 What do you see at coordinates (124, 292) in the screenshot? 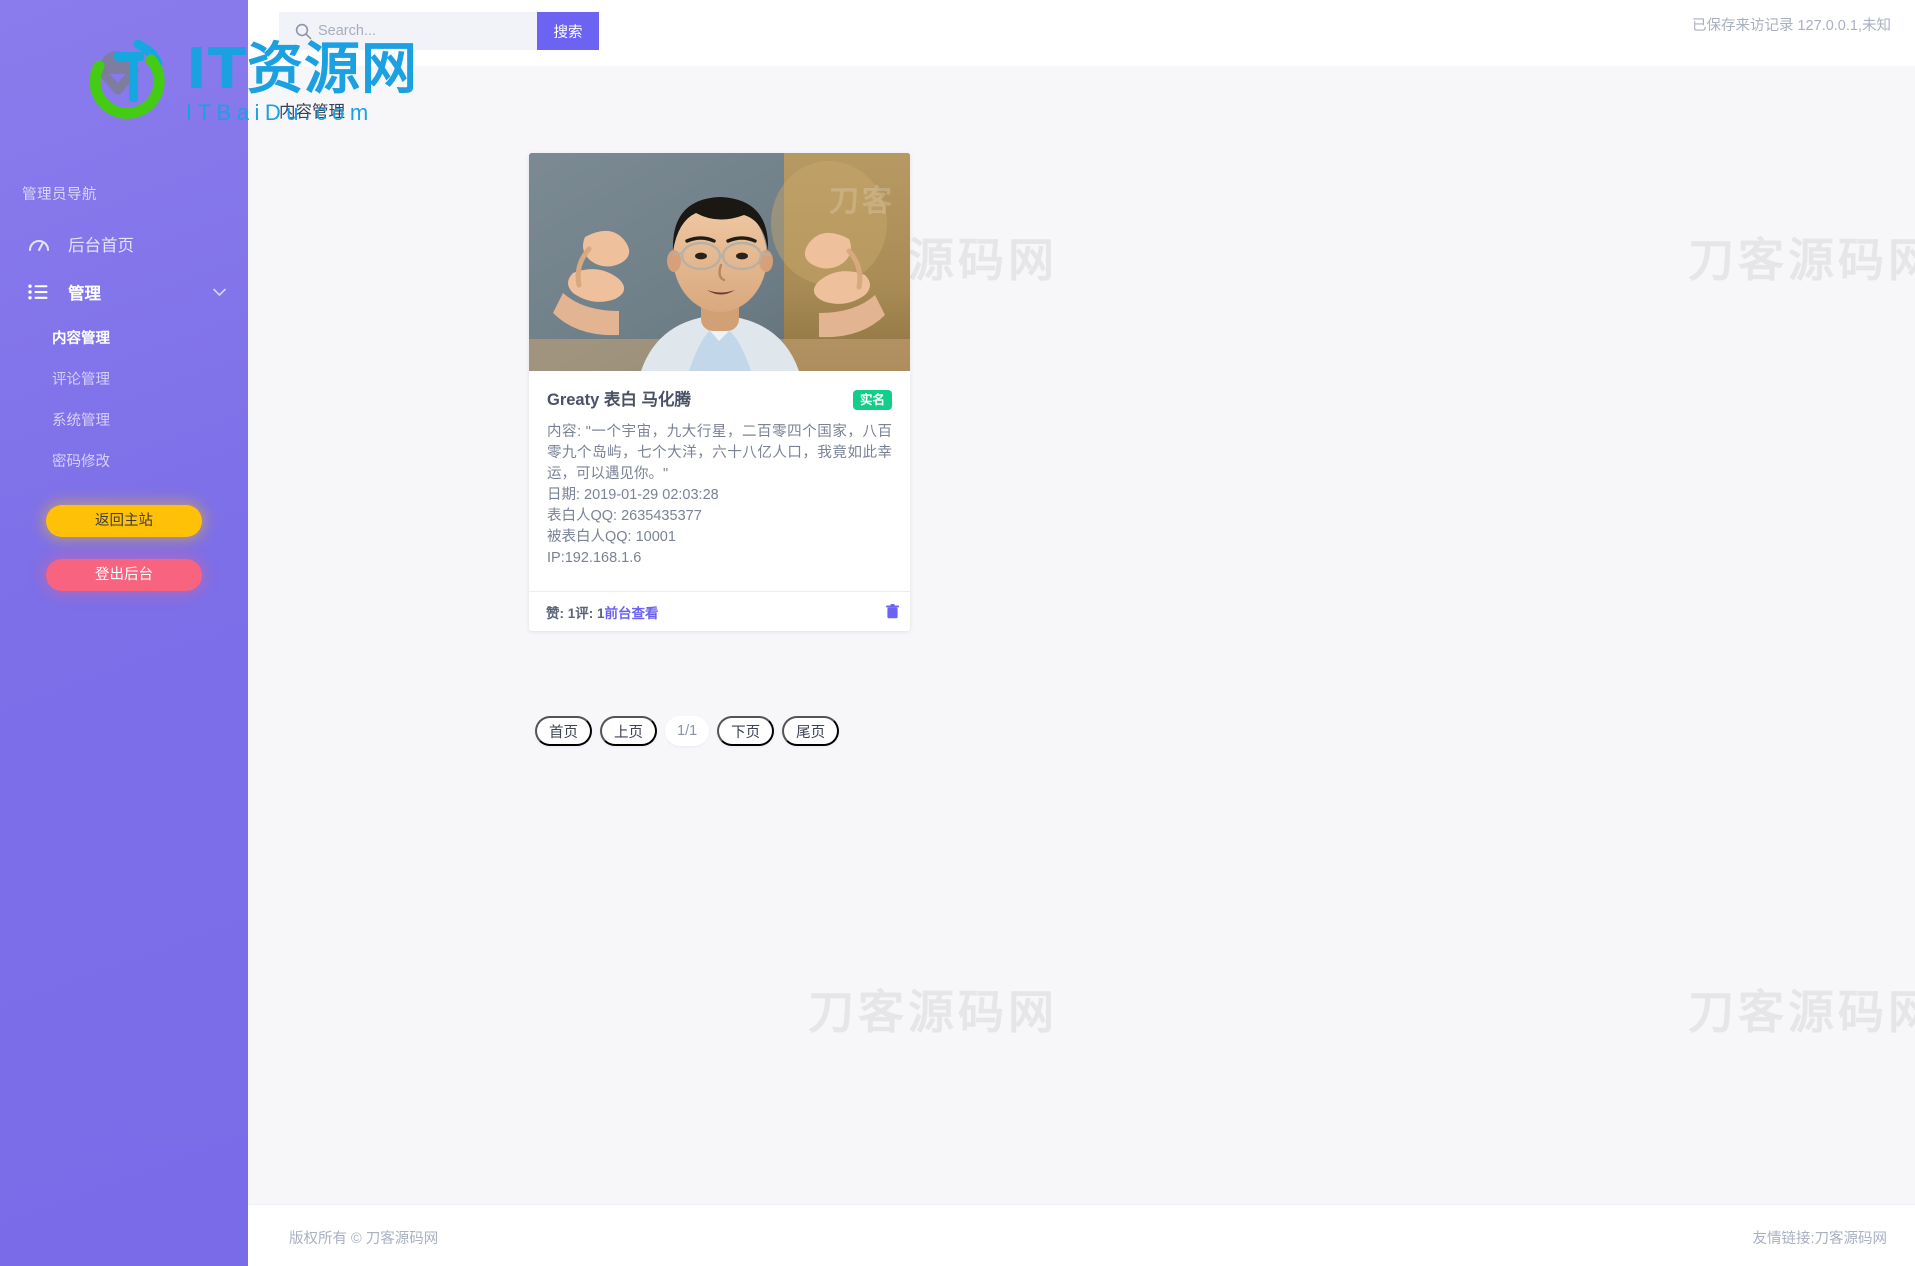
I see `sidebar-item-manage: 管理` at bounding box center [124, 292].